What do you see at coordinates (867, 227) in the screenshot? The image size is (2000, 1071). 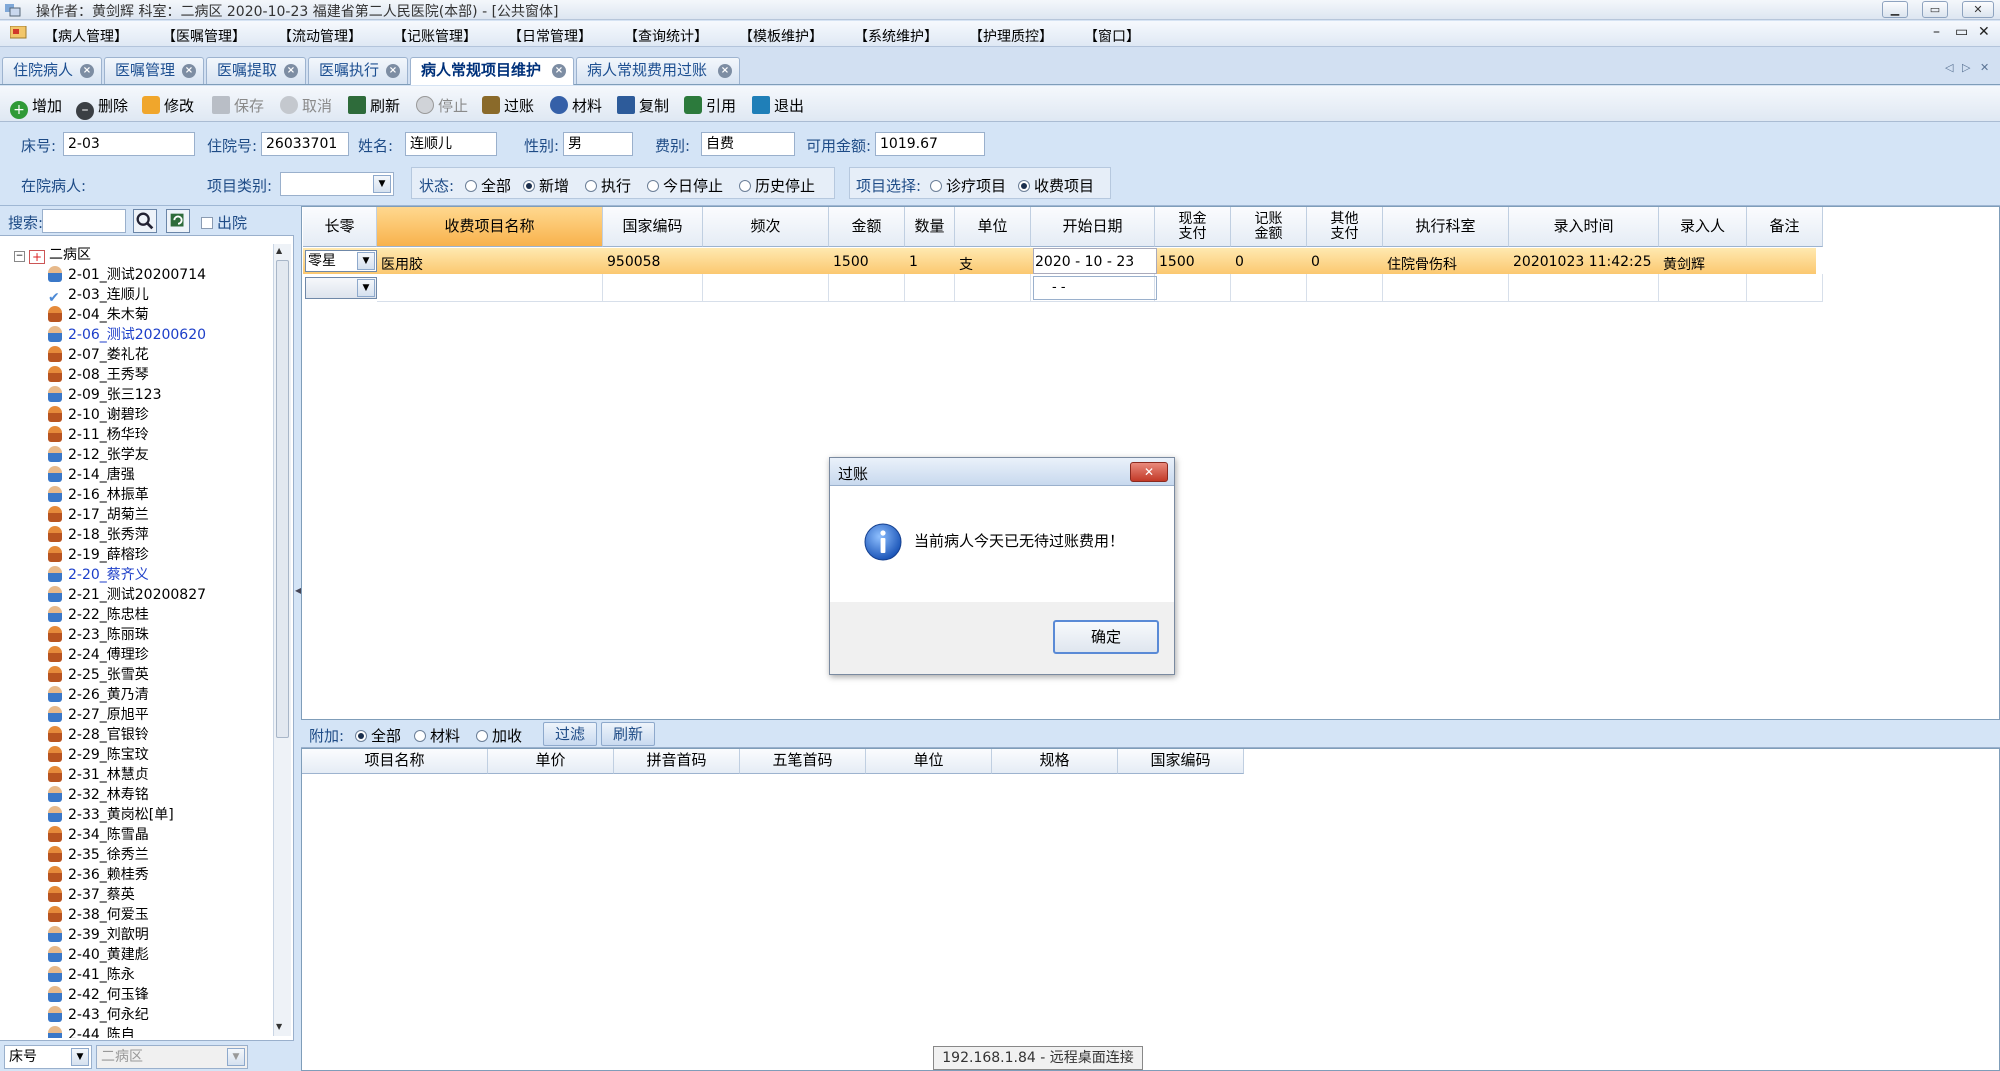 I see `column-header: 金额` at bounding box center [867, 227].